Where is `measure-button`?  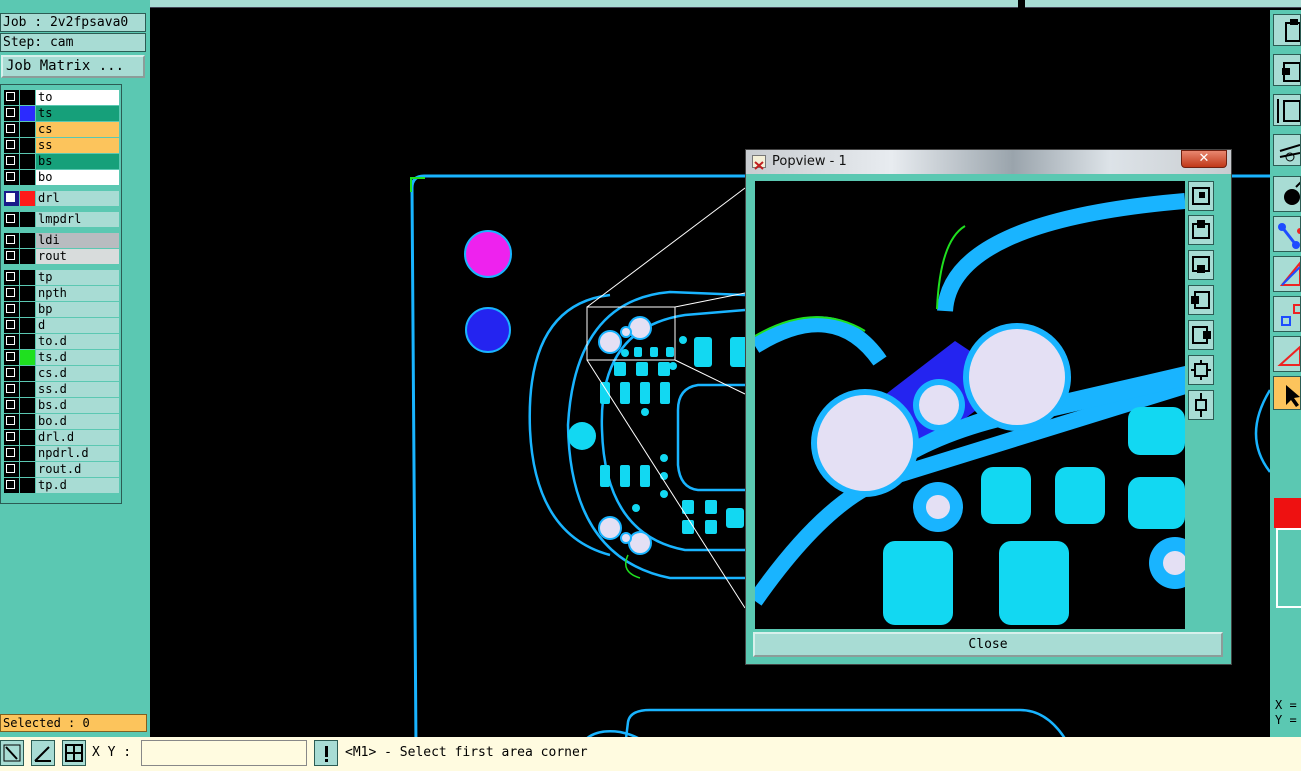
measure-button is located at coordinates (43, 753).